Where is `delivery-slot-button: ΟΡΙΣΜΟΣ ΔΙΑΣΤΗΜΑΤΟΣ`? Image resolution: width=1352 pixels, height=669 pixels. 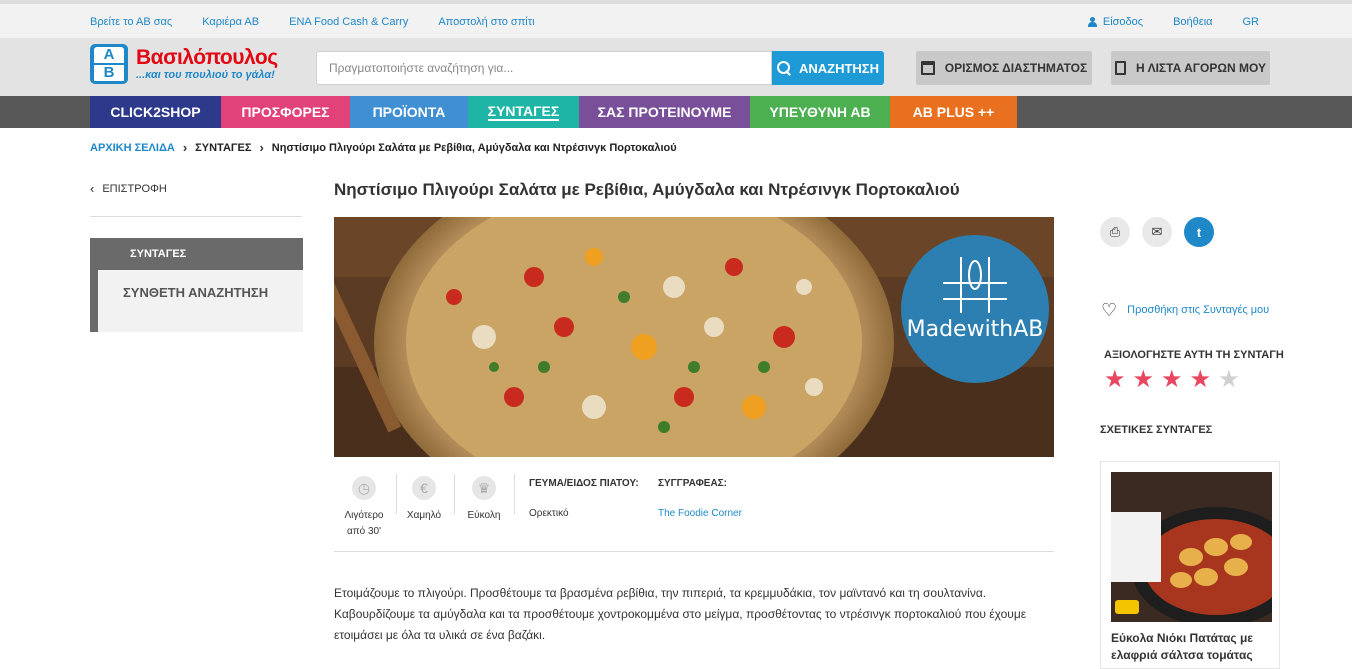
delivery-slot-button: ΟΡΙΣΜΟΣ ΔΙΑΣΤΗΜΑΤΟΣ is located at coordinates (1004, 68).